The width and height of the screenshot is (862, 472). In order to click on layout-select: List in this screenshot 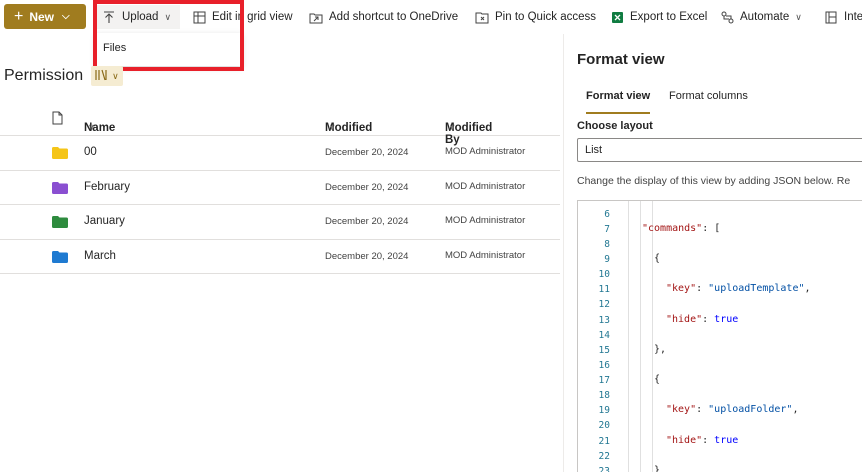, I will do `click(719, 150)`.